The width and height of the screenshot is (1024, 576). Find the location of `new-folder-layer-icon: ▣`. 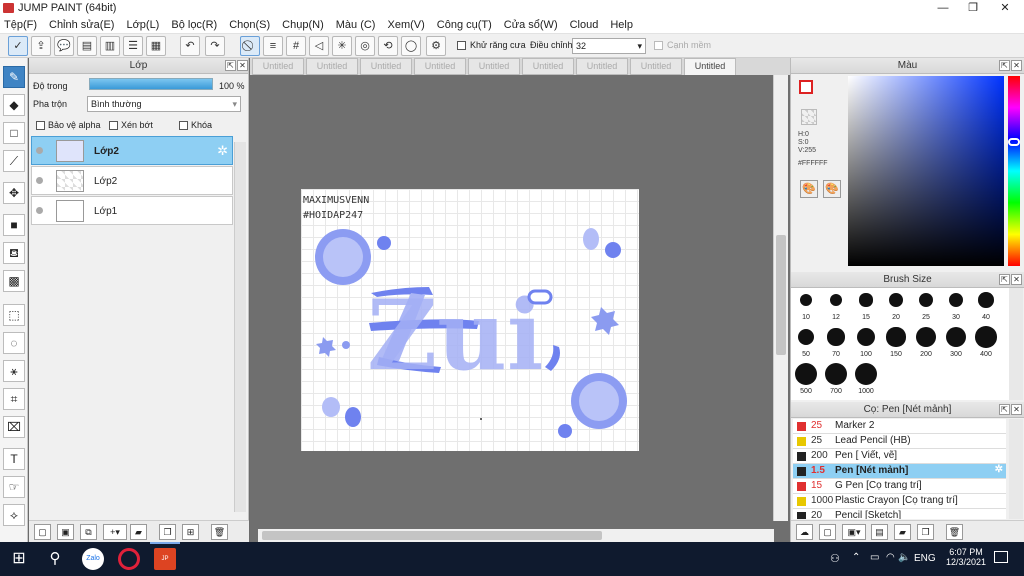

new-folder-layer-icon: ▣ is located at coordinates (65, 532).